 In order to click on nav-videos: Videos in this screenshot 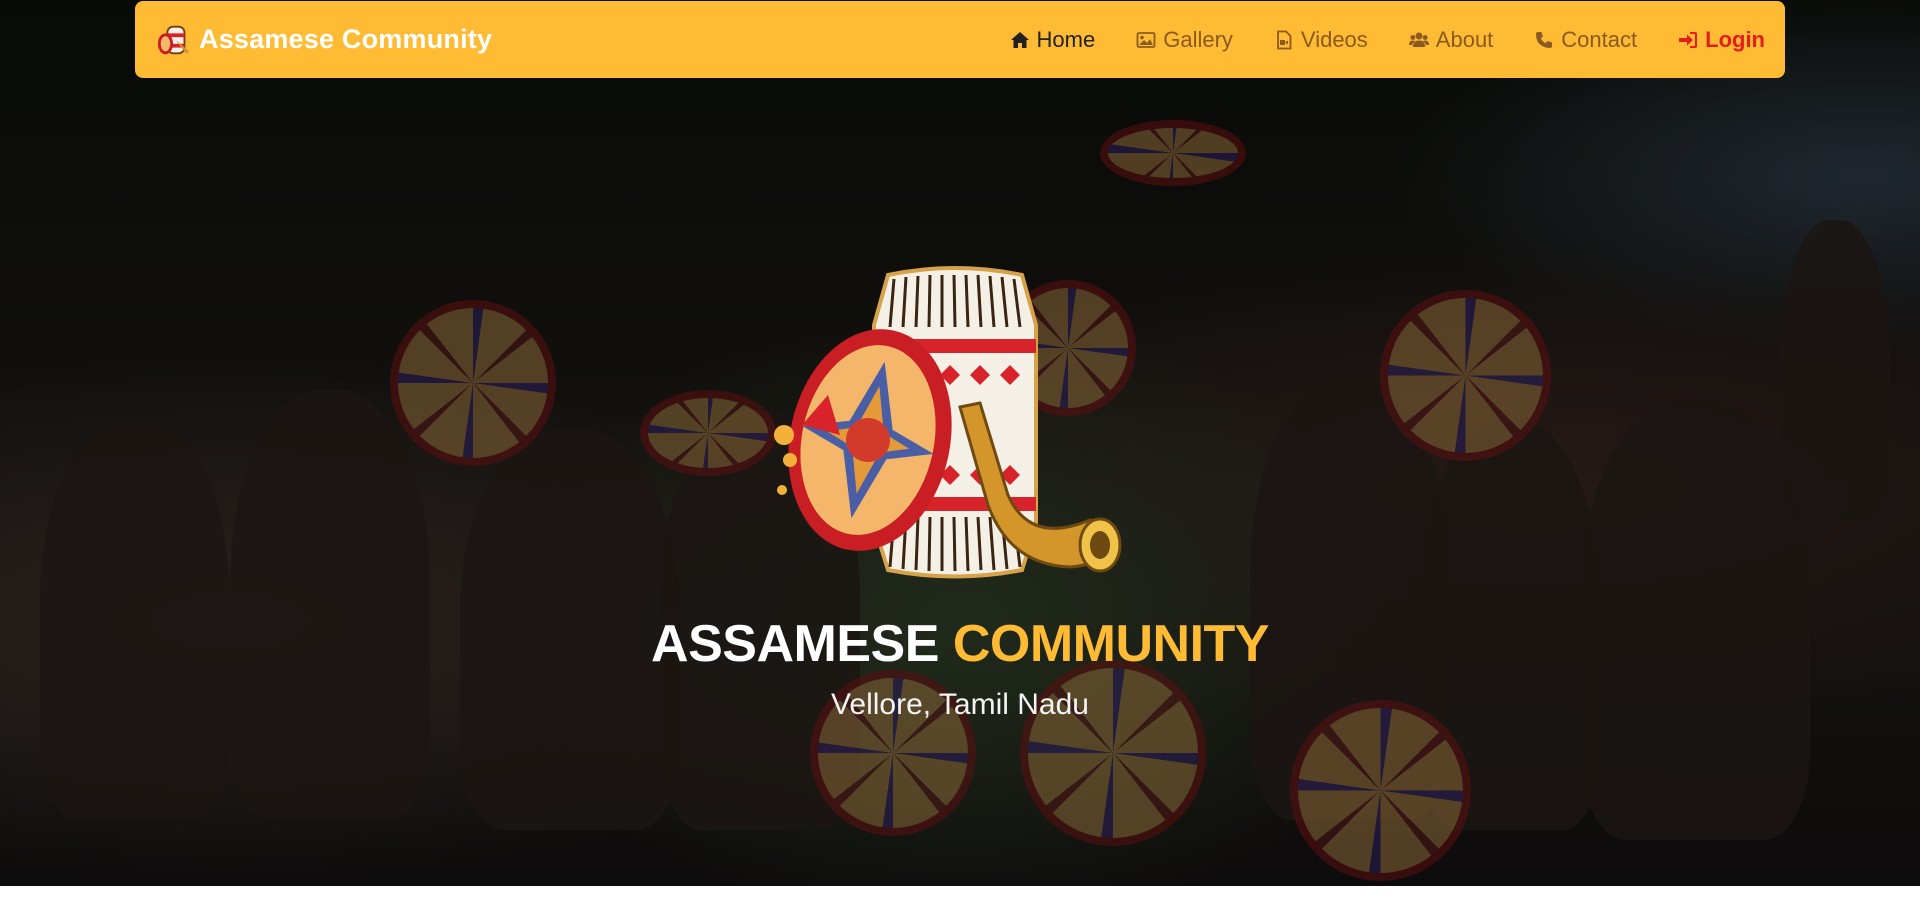, I will do `click(1321, 40)`.